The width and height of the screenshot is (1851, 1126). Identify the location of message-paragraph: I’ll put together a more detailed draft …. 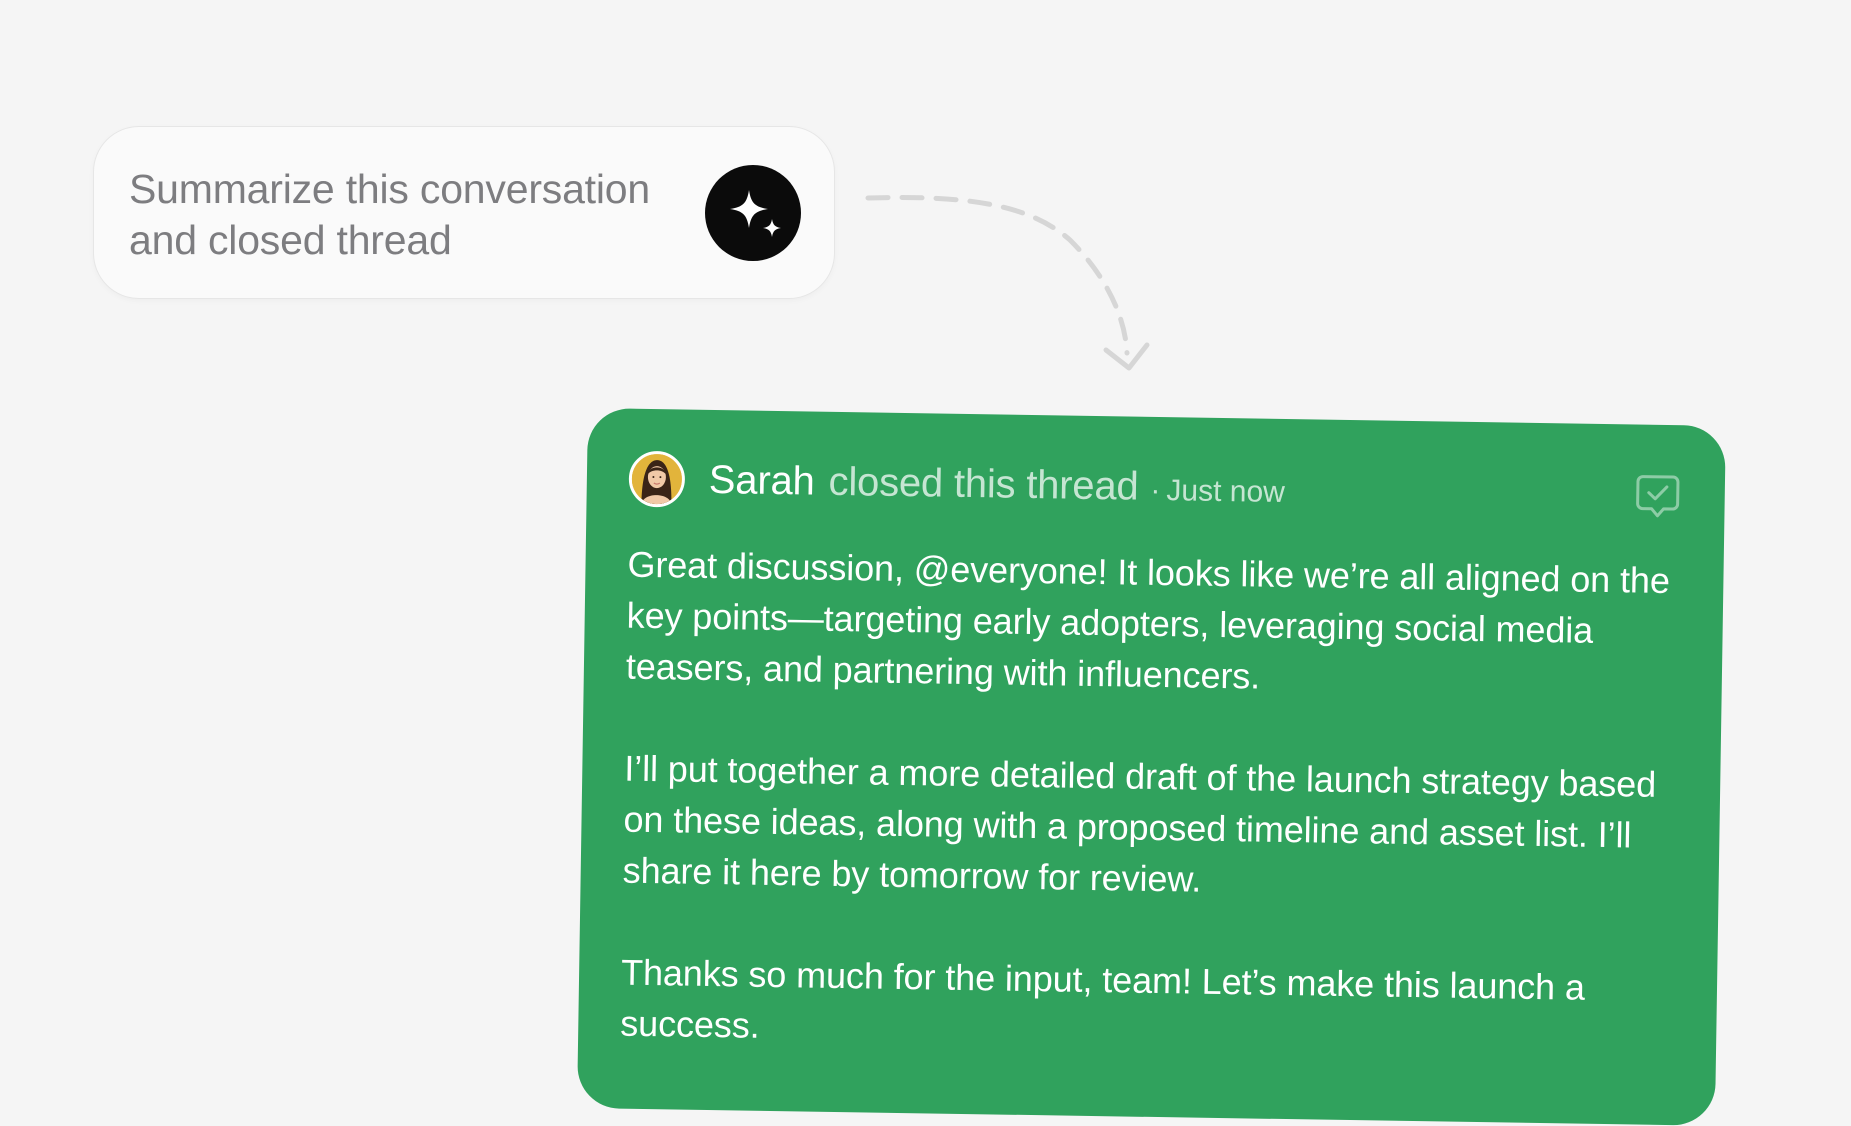
(1139, 823).